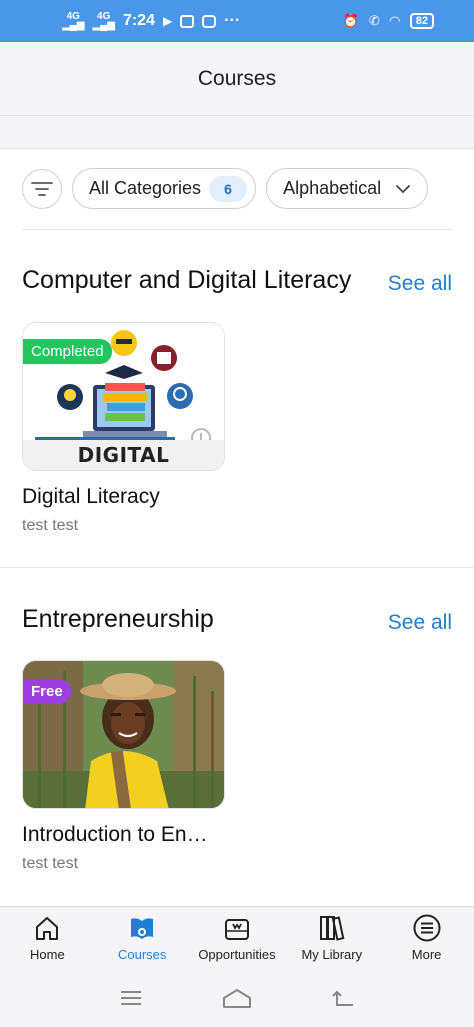  What do you see at coordinates (209, 21) in the screenshot?
I see `instagram-icon` at bounding box center [209, 21].